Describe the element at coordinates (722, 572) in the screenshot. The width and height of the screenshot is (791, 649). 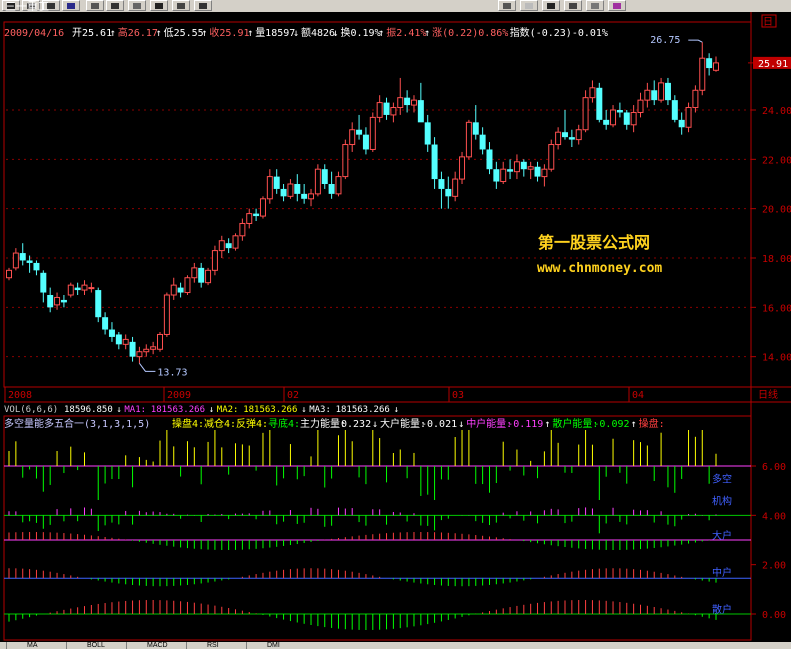
I see `band-label: 中户` at that location.